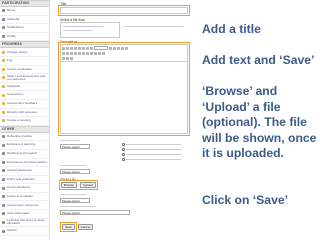  What do you see at coordinates (24, 137) in the screenshot?
I see `sidebar-item-reflective-practice: Reflective practice` at bounding box center [24, 137].